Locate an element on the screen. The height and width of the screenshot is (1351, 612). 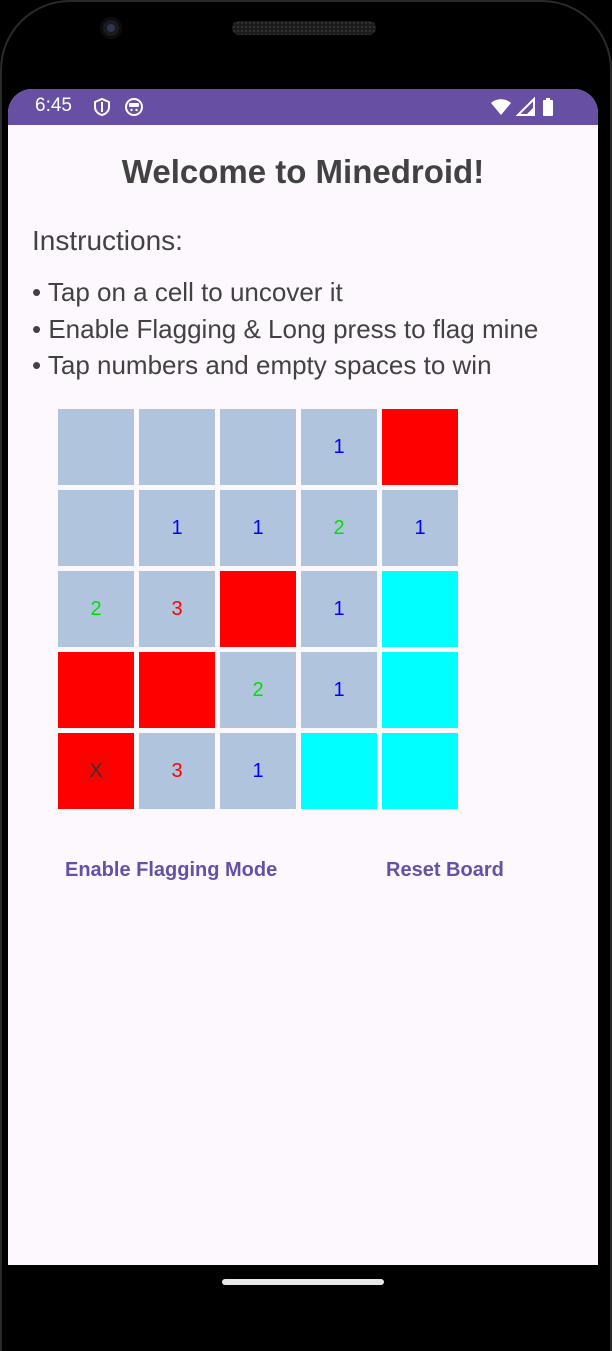
board-cell-r4-c4 is located at coordinates (420, 771).